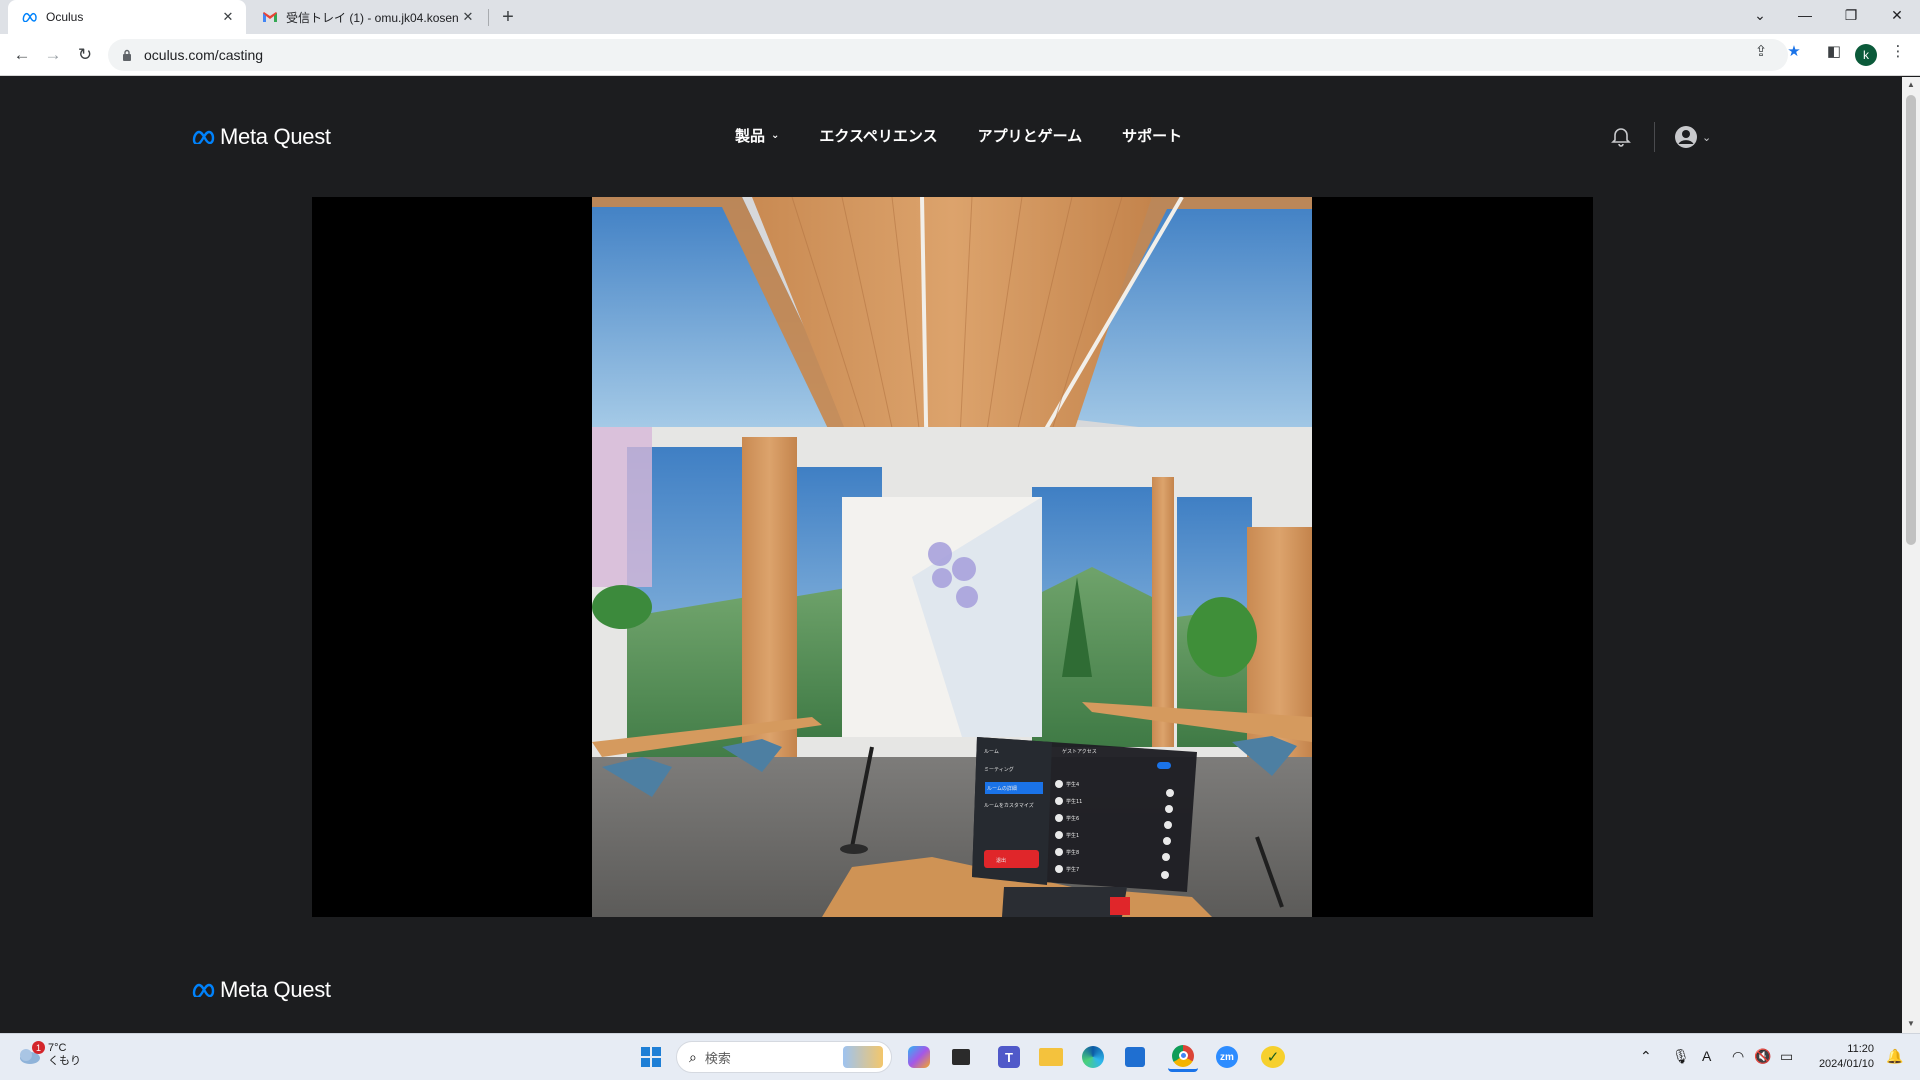 The height and width of the screenshot is (1080, 1920). Describe the element at coordinates (1738, 1056) in the screenshot. I see `wifi-icon: ◠` at that location.